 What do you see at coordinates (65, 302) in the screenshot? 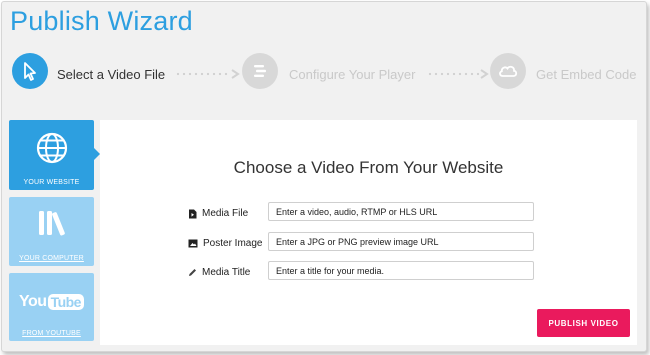
I see `youtube-logo-tube: Tube` at bounding box center [65, 302].